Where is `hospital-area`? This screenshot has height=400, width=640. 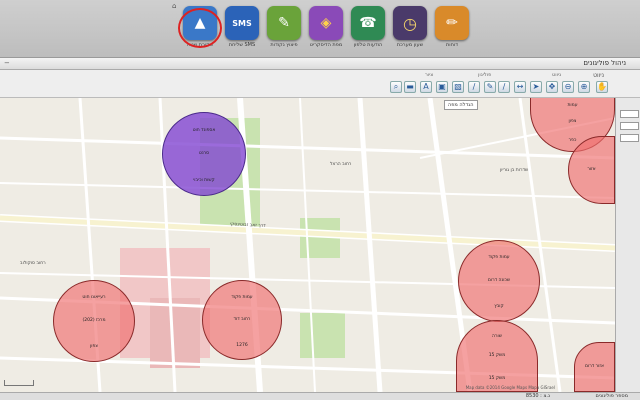 hospital-area is located at coordinates (175, 333).